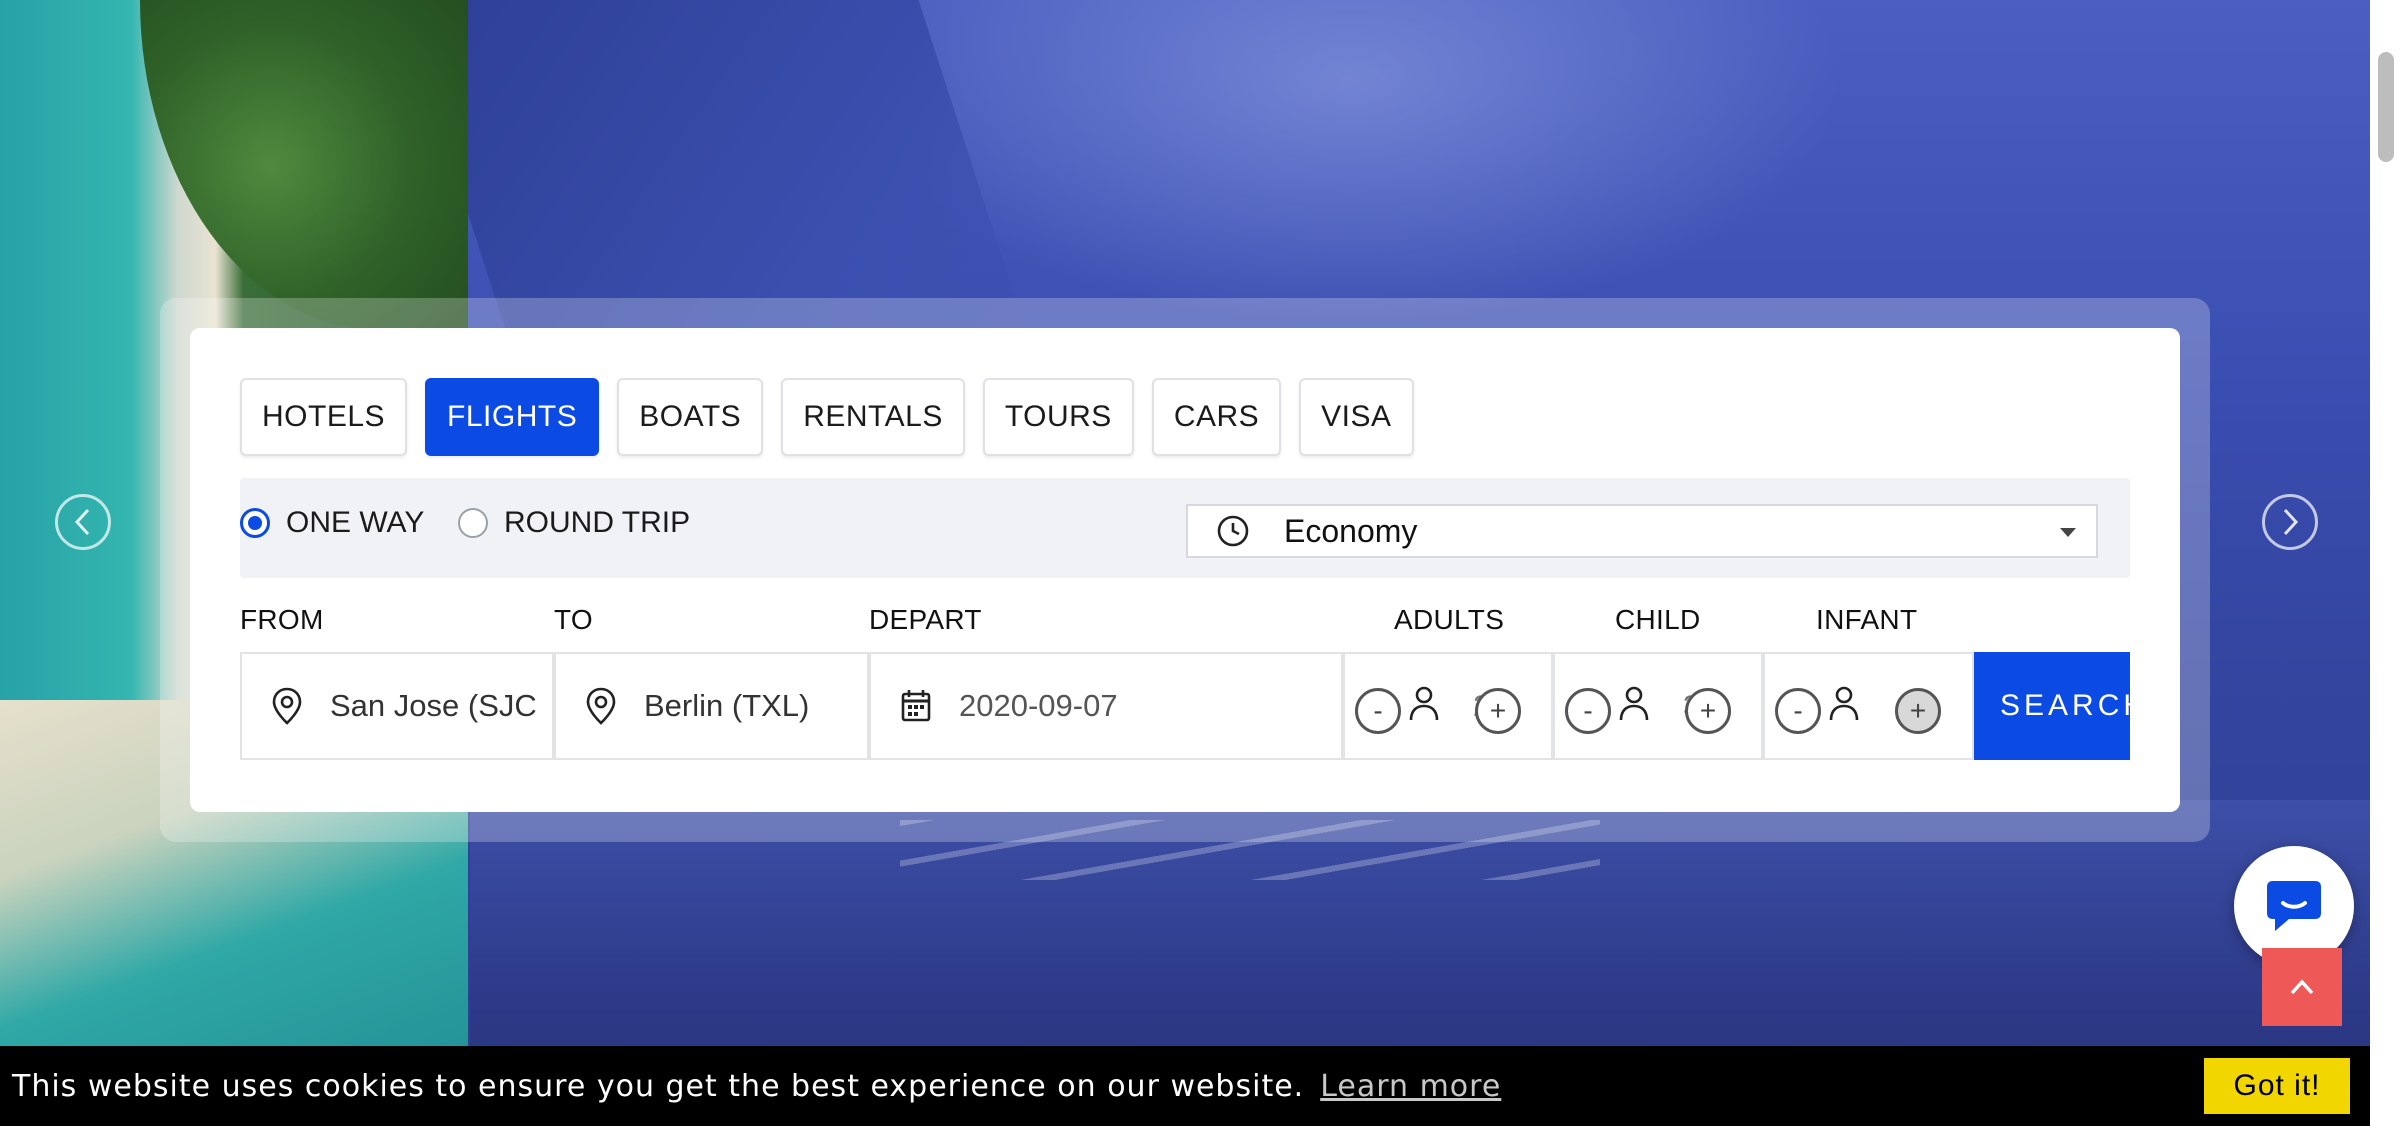 This screenshot has height=1126, width=2400. I want to click on one-way-label: ONE WAY, so click(355, 522).